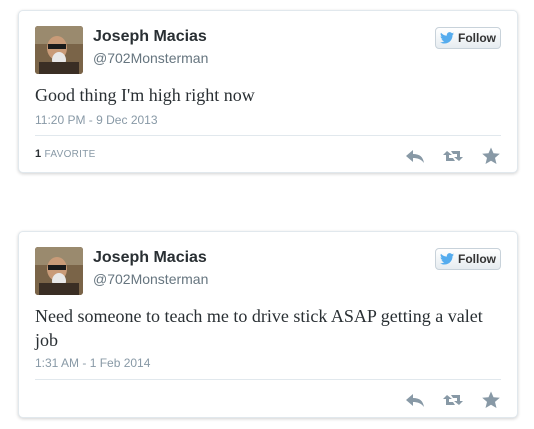 The height and width of the screenshot is (429, 534). What do you see at coordinates (38, 154) in the screenshot?
I see `favorite-count-number: 1` at bounding box center [38, 154].